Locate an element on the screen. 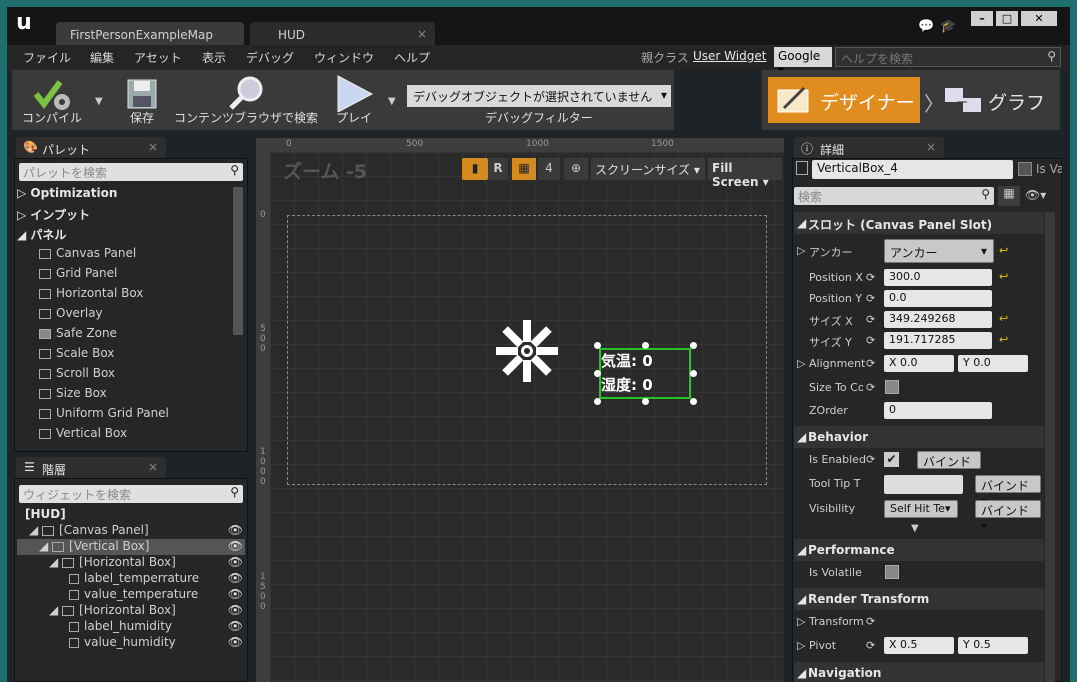  tree-item-label-temperature: label_temperrature 👁 is located at coordinates (131, 579).